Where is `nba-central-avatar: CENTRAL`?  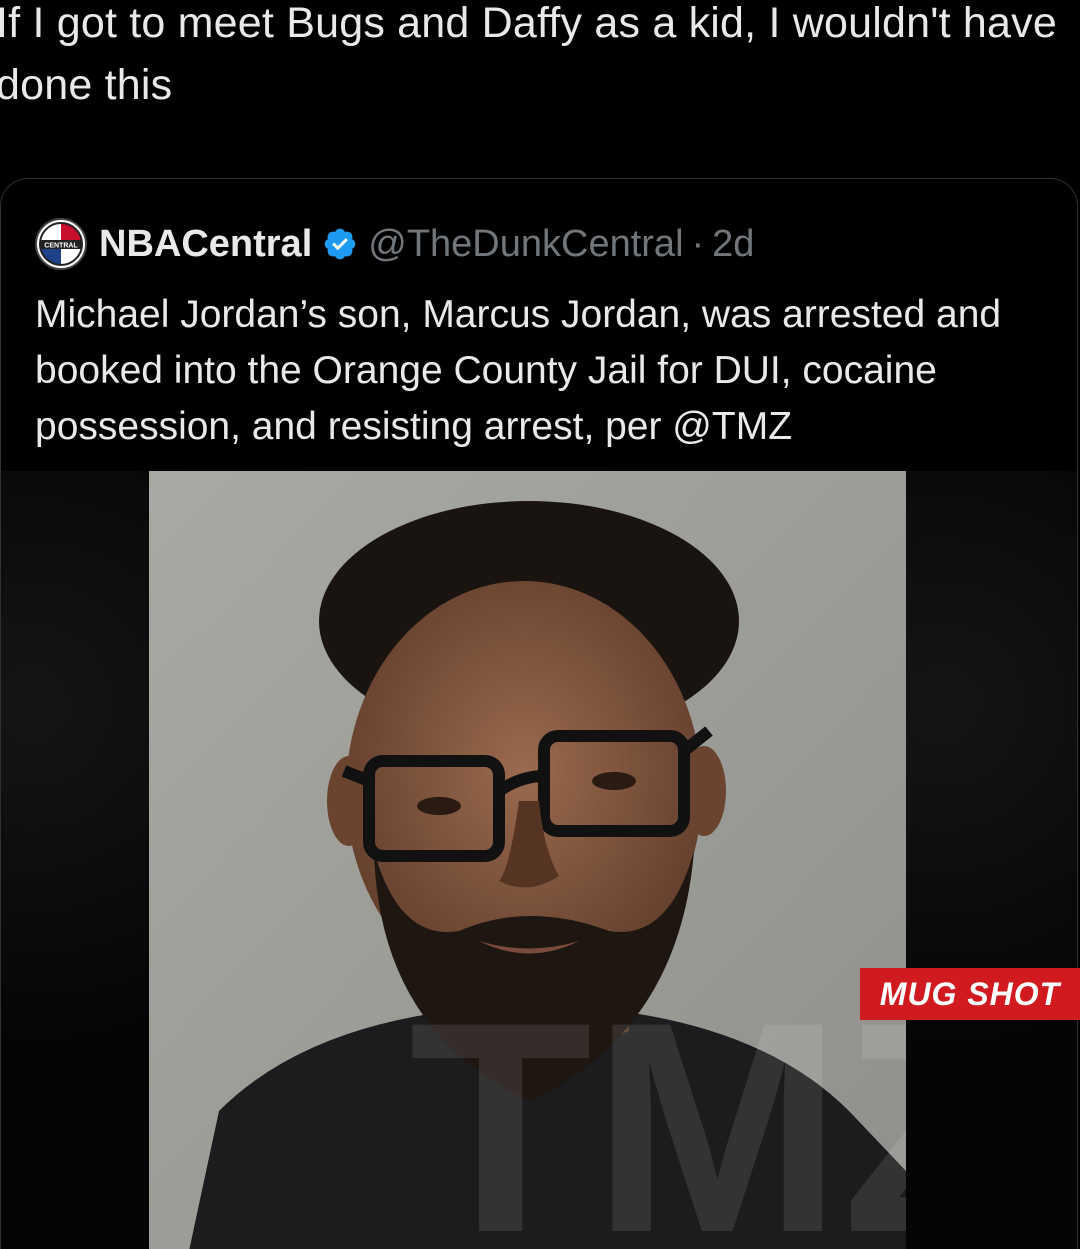
nba-central-avatar: CENTRAL is located at coordinates (61, 244).